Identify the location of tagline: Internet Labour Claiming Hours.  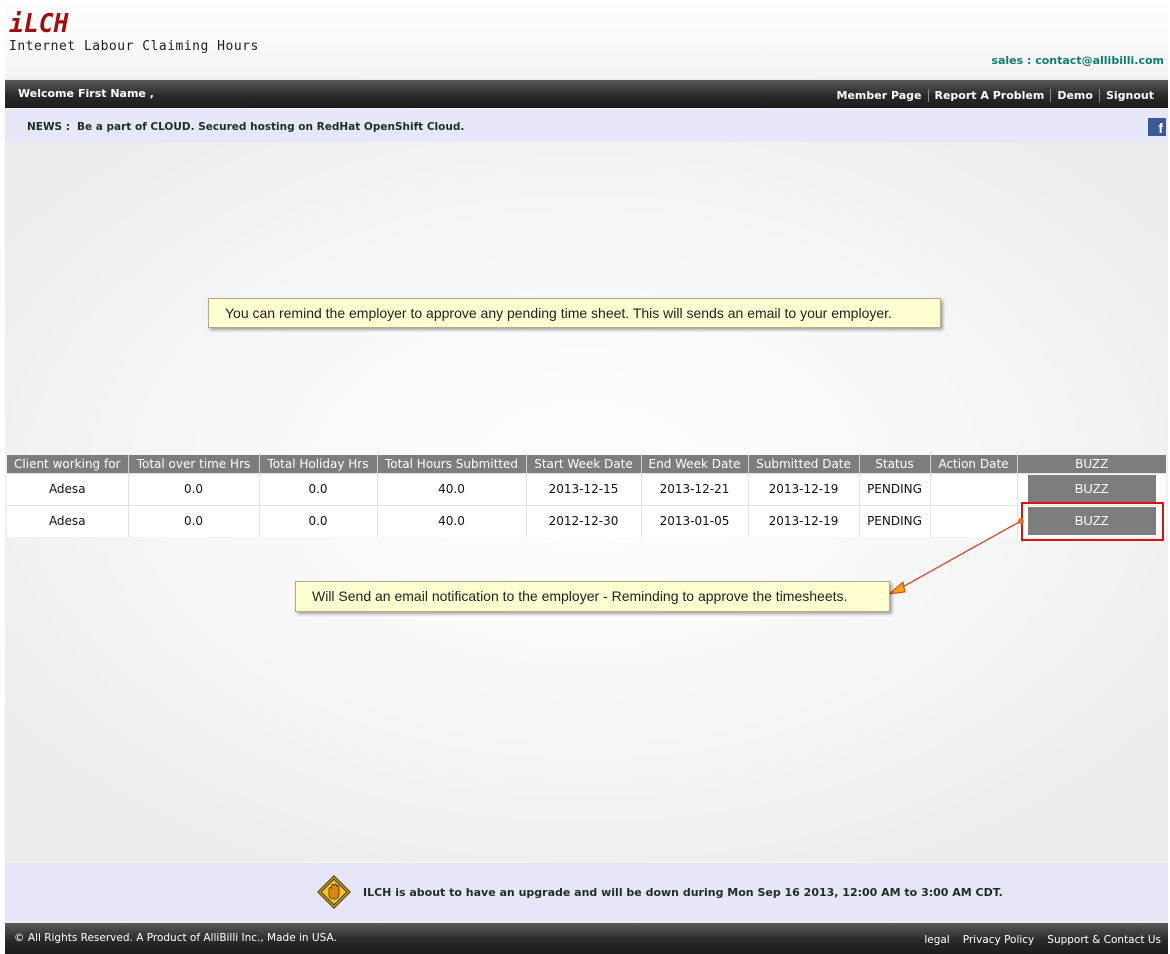
(134, 46).